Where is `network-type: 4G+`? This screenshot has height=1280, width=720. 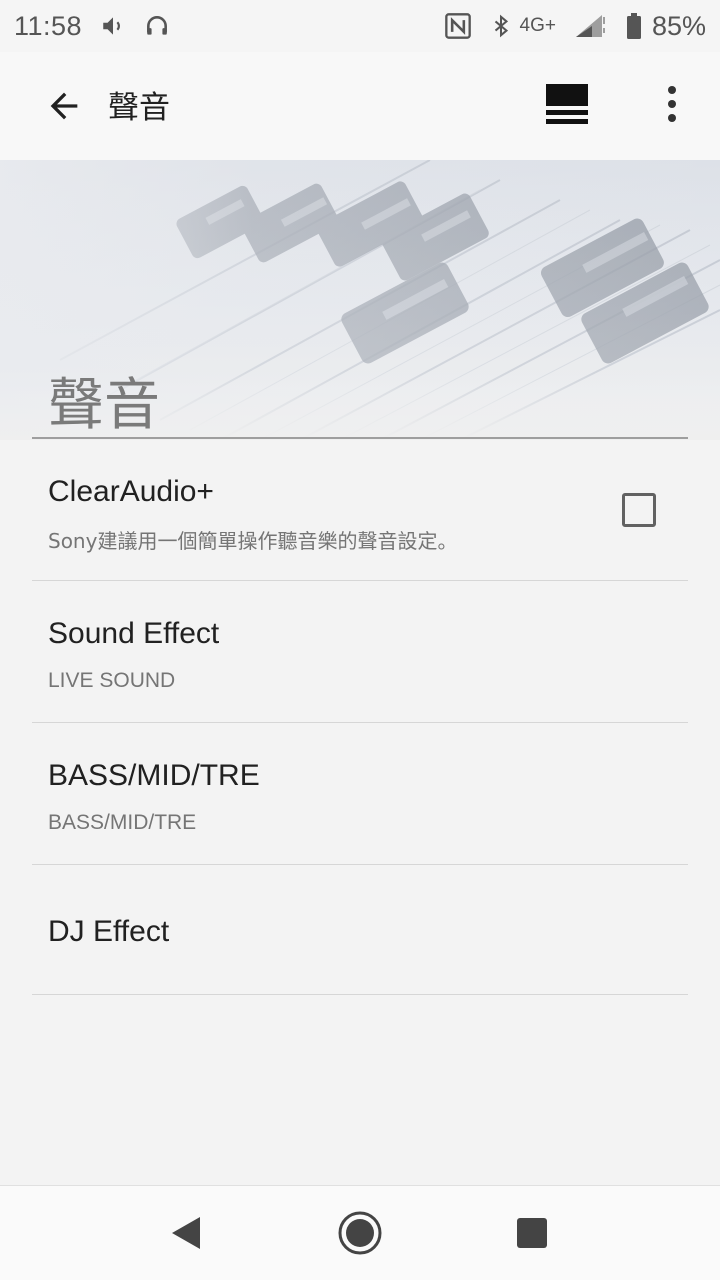 network-type: 4G+ is located at coordinates (537, 25).